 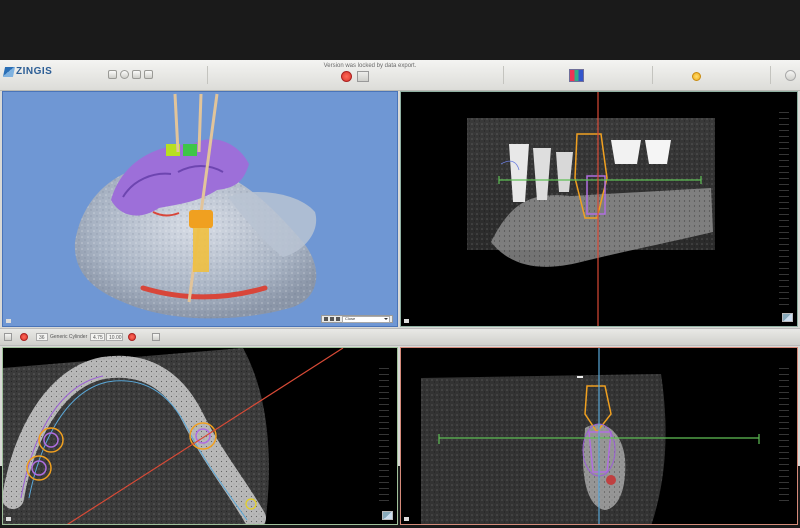 What do you see at coordinates (370, 66) in the screenshot?
I see `lock-notice: Version was locked by data export.` at bounding box center [370, 66].